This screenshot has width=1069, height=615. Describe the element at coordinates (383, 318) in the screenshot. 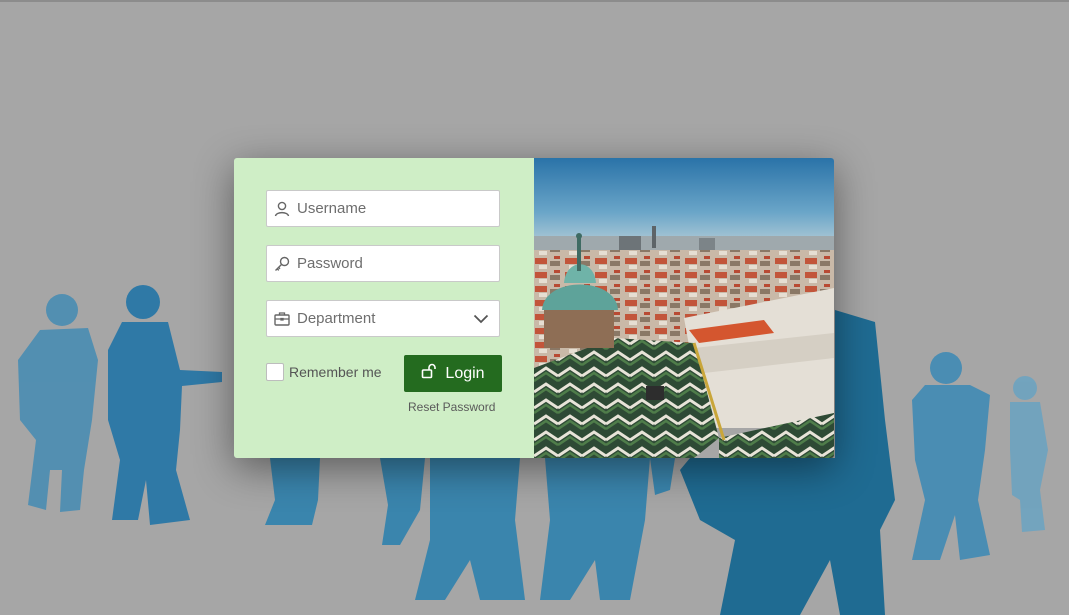

I see `department-select: Department` at that location.